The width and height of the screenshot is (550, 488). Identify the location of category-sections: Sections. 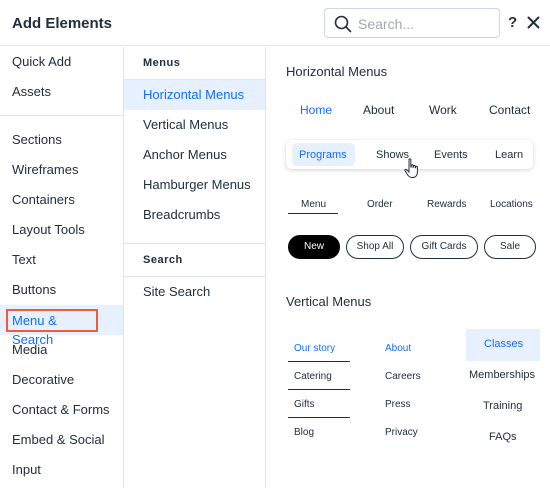
(61, 140).